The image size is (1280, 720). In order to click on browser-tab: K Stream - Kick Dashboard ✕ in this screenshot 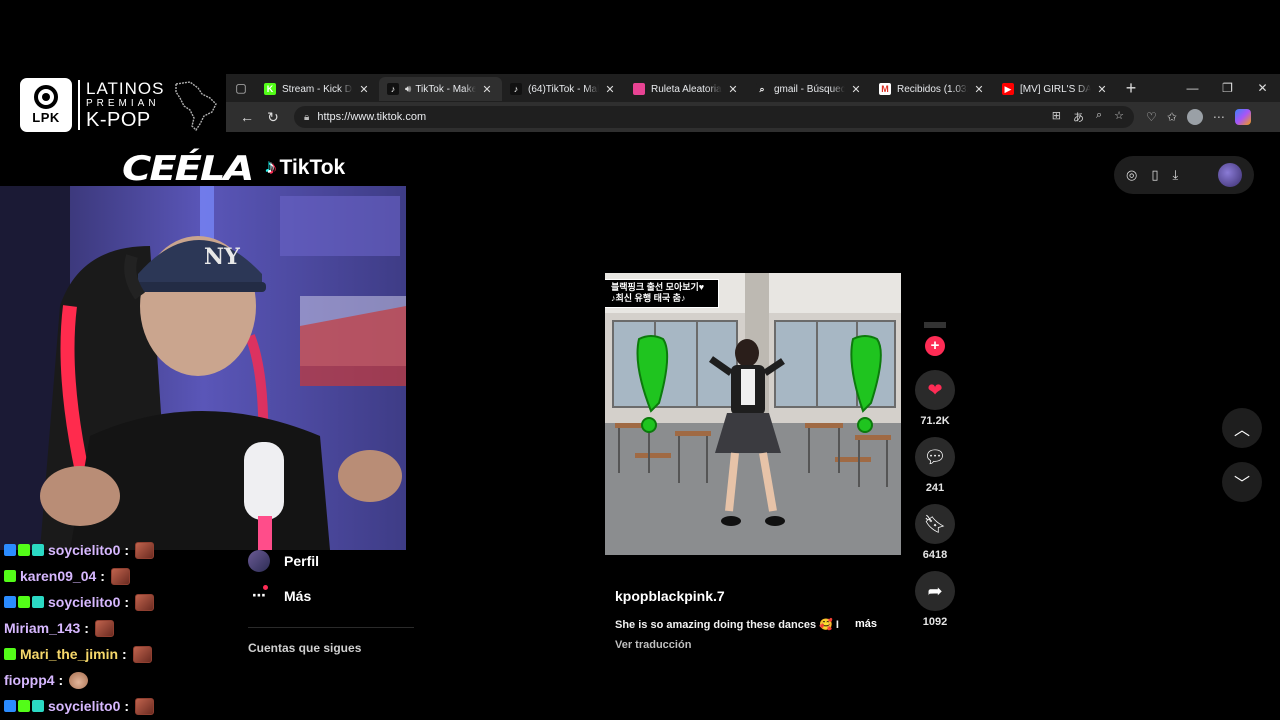, I will do `click(317, 89)`.